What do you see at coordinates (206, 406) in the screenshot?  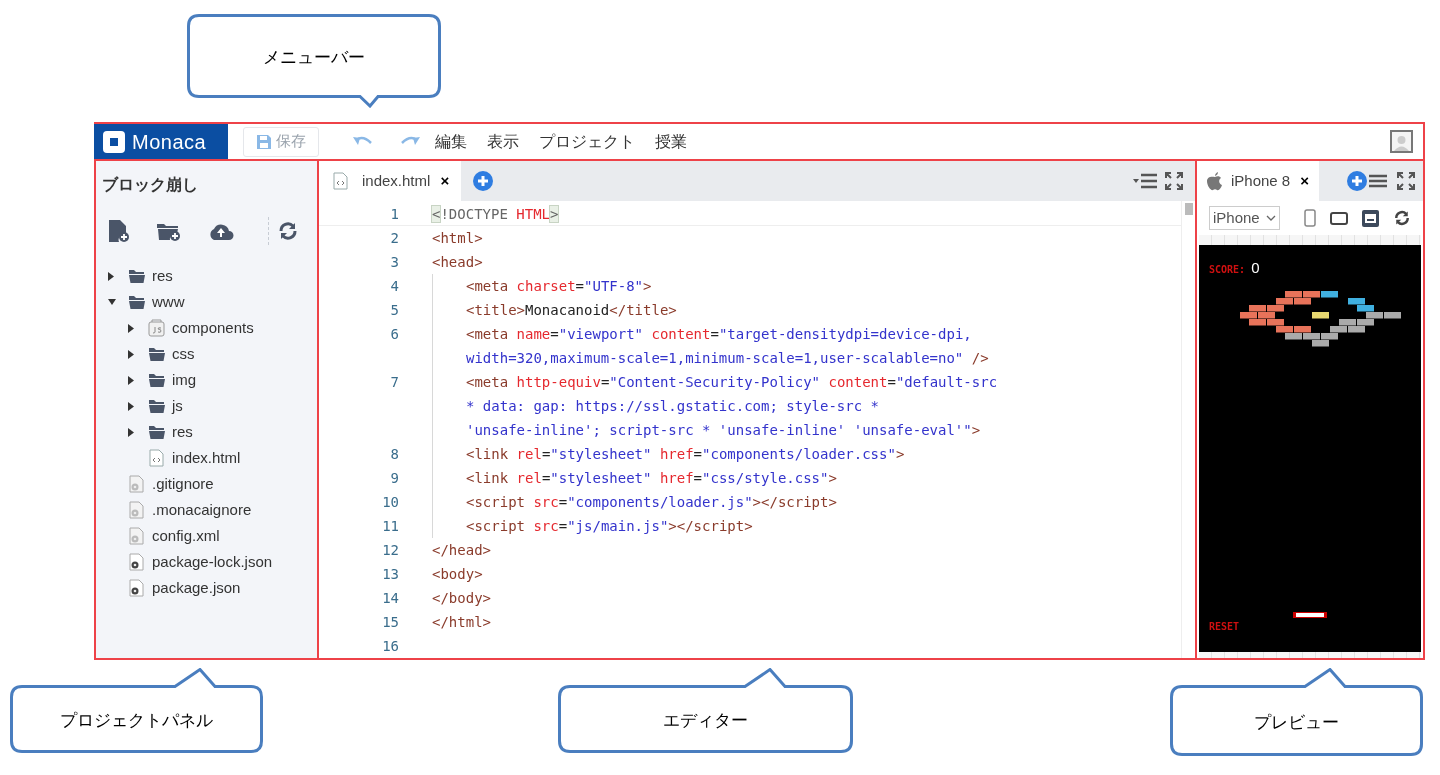 I see `tree-item: js` at bounding box center [206, 406].